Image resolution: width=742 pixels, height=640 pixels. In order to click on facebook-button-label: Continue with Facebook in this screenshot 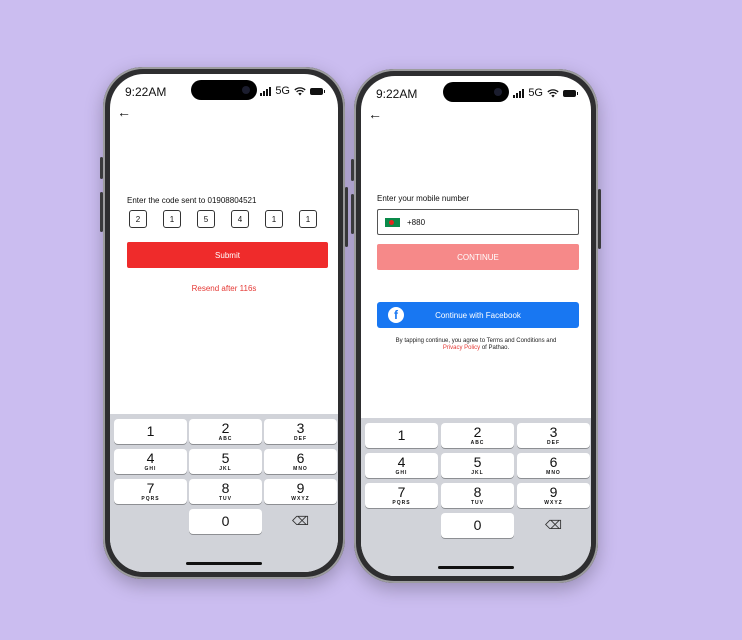, I will do `click(478, 315)`.